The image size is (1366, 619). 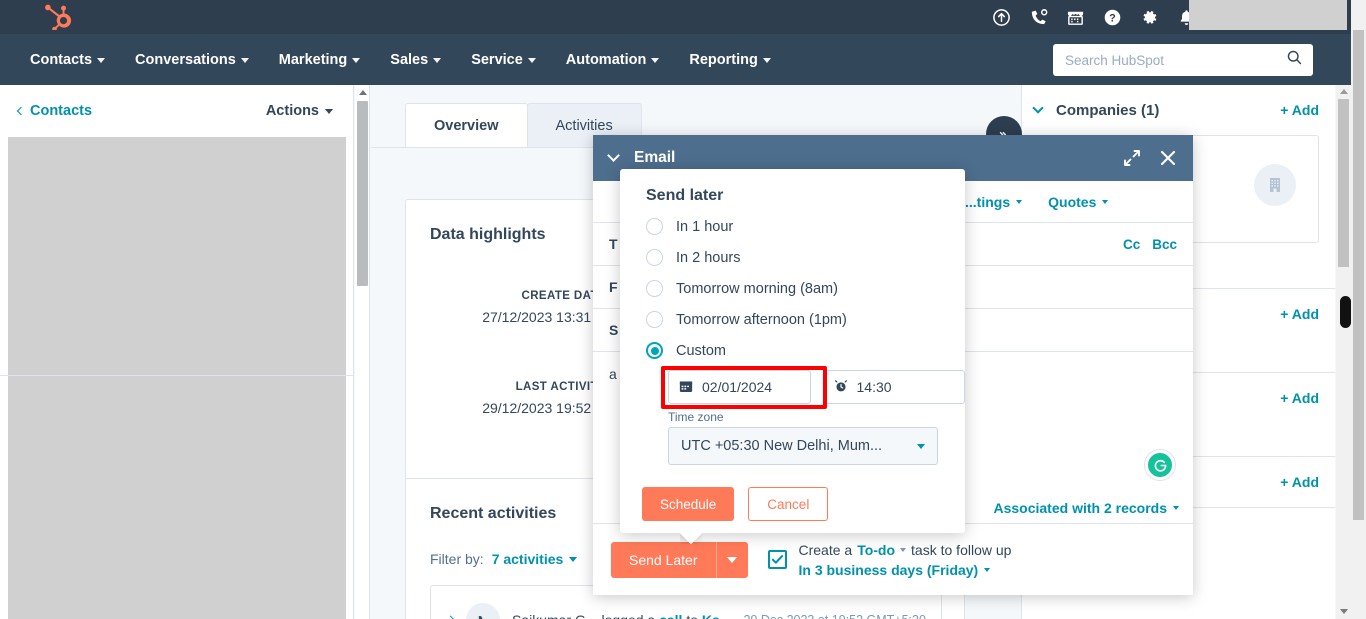 I want to click on todo-line-1: Create a To-do task to follow up, so click(x=905, y=550).